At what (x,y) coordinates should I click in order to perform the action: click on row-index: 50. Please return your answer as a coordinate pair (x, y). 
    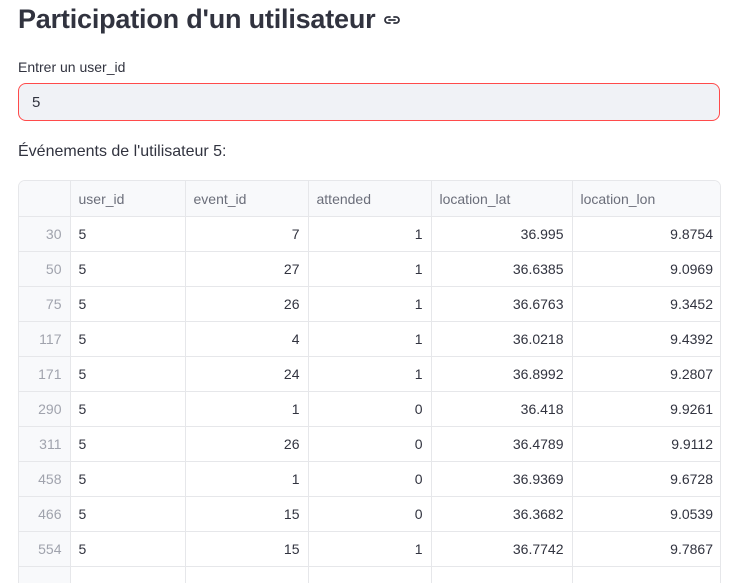
    Looking at the image, I should click on (45, 269).